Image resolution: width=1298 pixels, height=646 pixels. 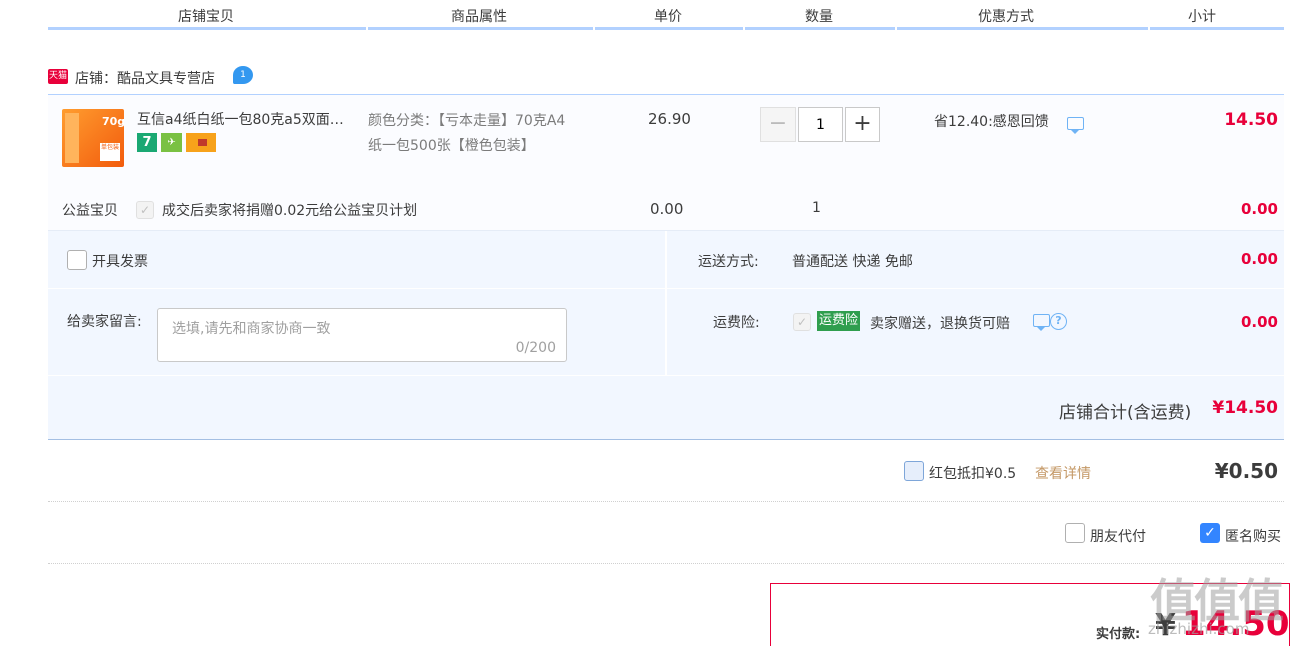 I want to click on shipping-insurance-badge: 运费险, so click(x=839, y=321).